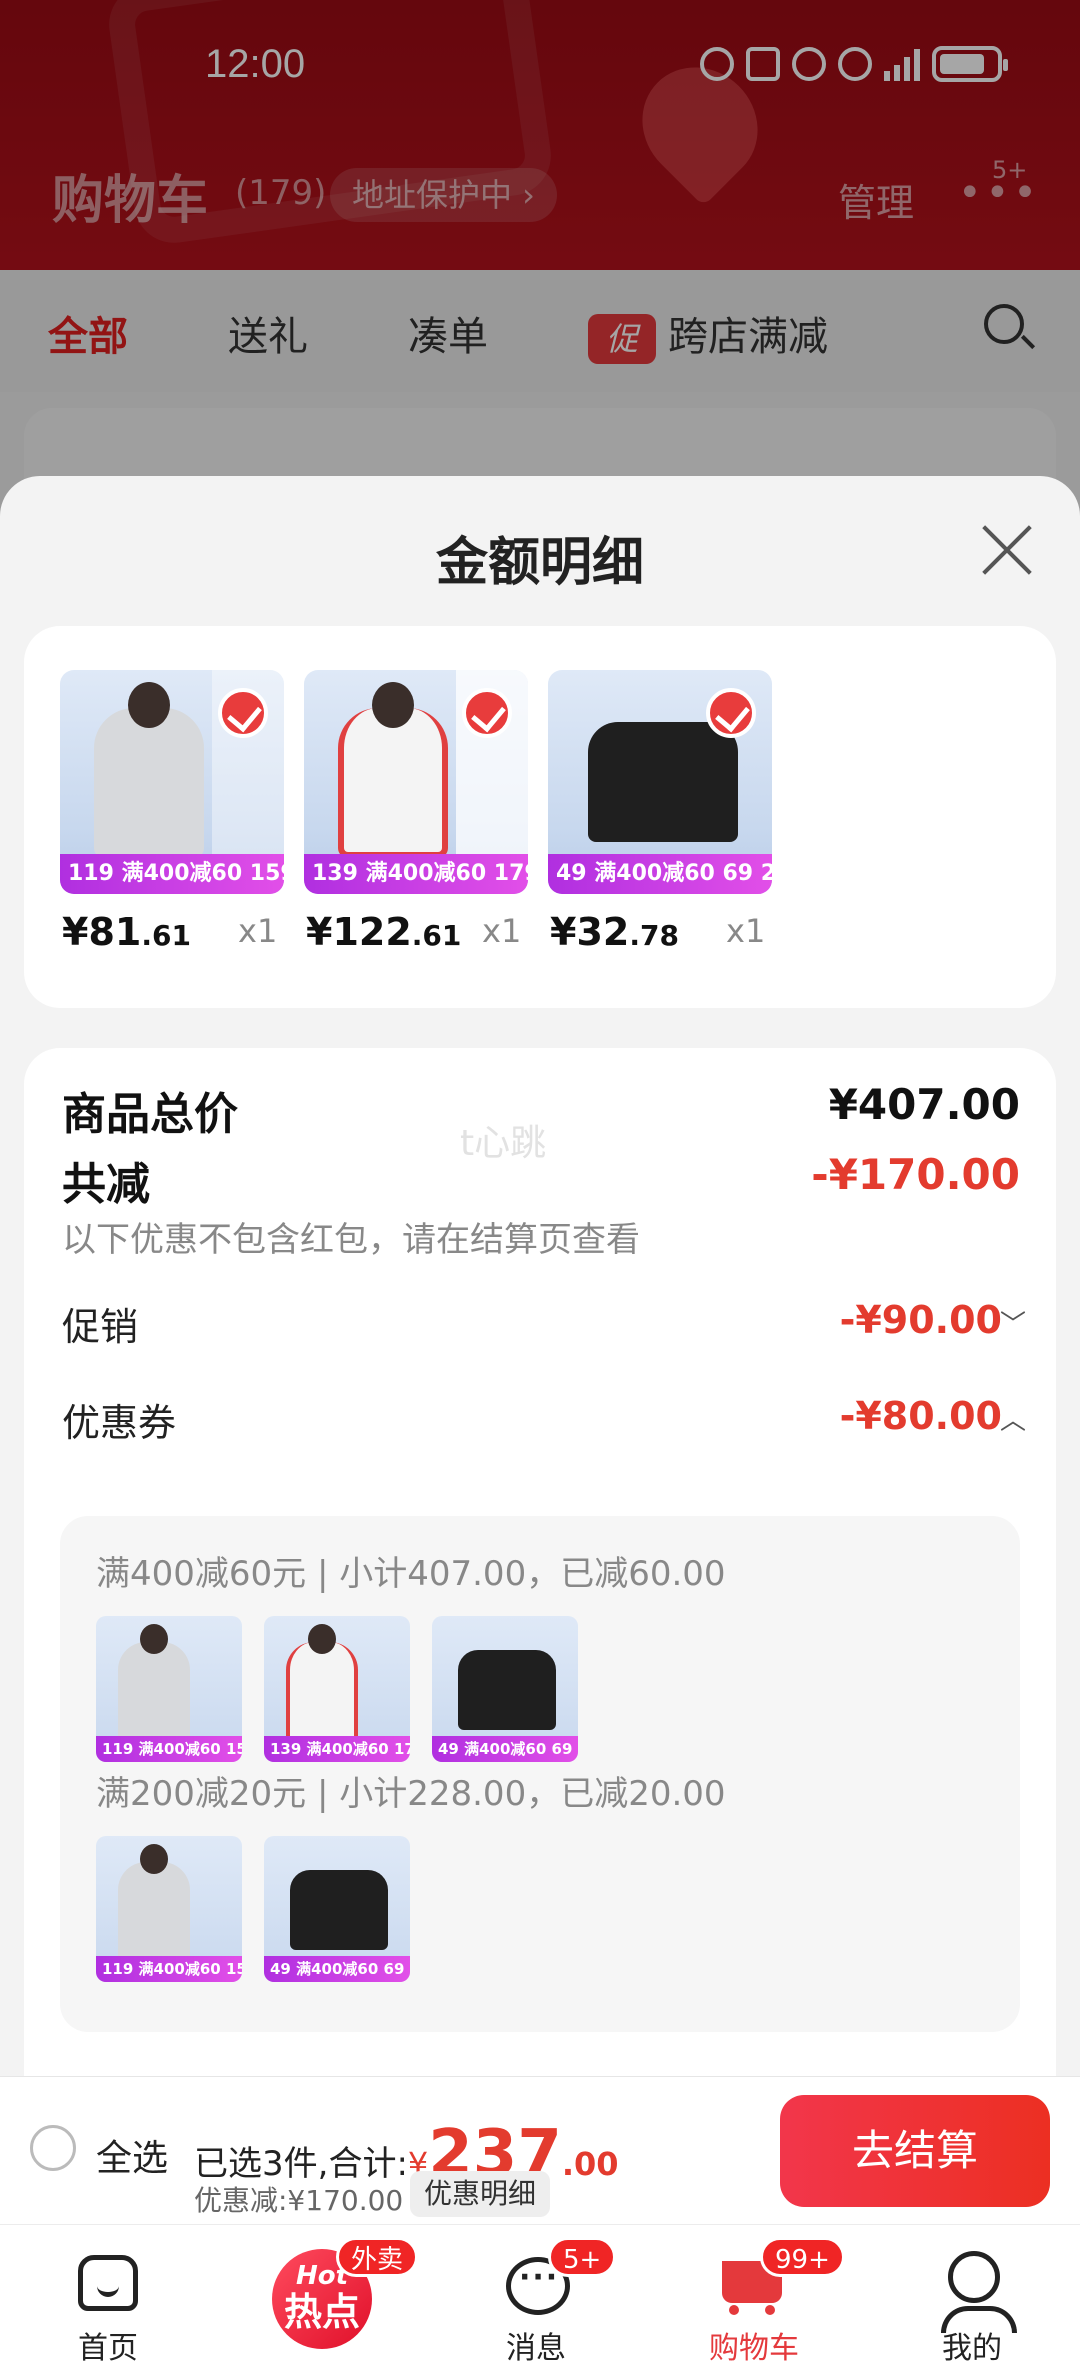  I want to click on discount-note: 以下优惠不包含红包，请在结算页查看, so click(351, 1240).